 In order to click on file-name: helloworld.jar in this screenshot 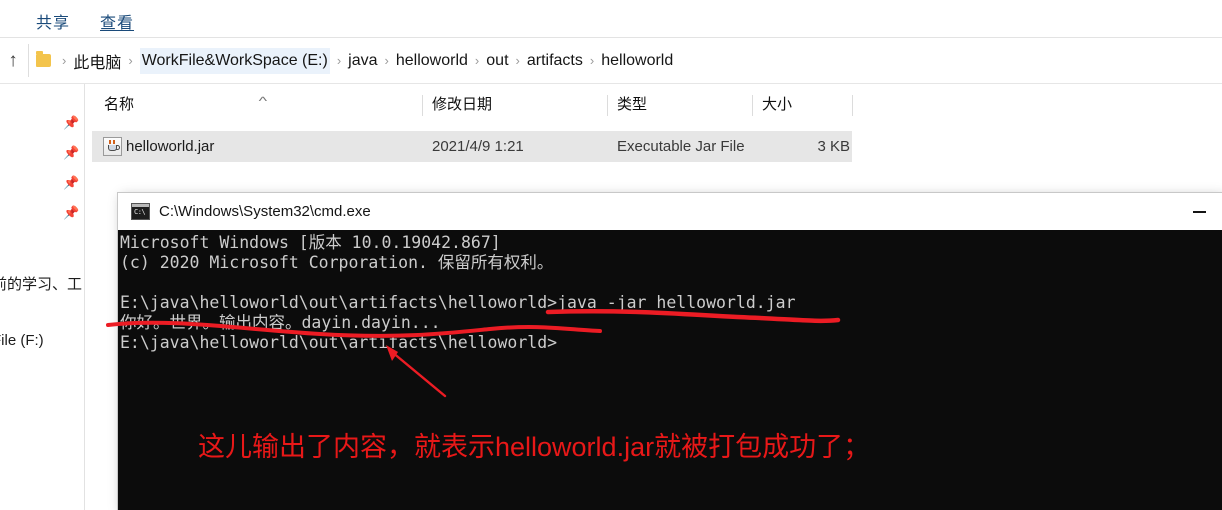, I will do `click(170, 146)`.